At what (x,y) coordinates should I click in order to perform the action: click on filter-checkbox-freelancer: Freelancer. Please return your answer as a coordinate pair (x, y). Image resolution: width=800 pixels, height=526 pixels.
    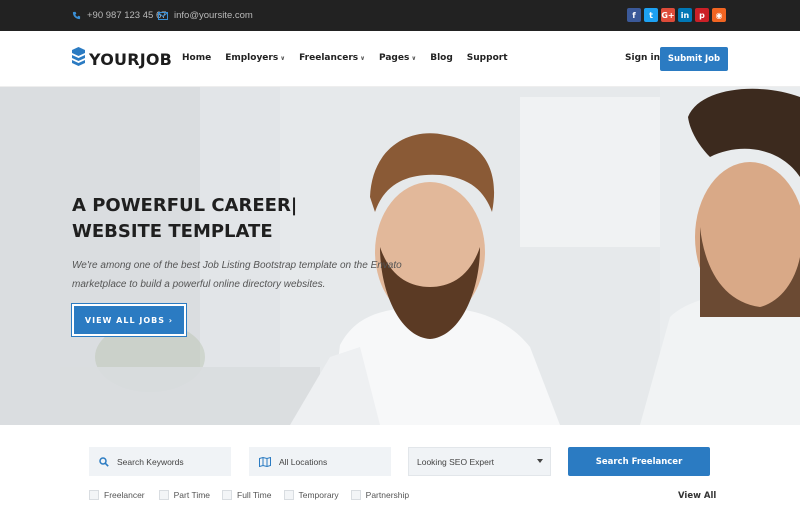
    Looking at the image, I should click on (117, 495).